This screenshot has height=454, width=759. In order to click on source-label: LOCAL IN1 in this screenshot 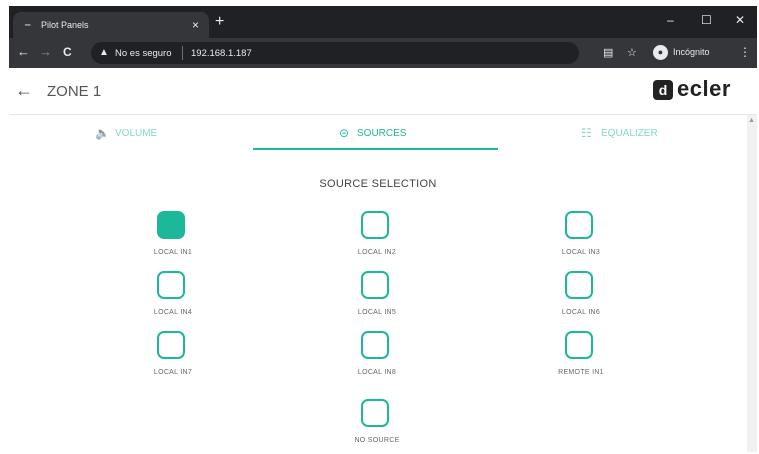, I will do `click(173, 252)`.